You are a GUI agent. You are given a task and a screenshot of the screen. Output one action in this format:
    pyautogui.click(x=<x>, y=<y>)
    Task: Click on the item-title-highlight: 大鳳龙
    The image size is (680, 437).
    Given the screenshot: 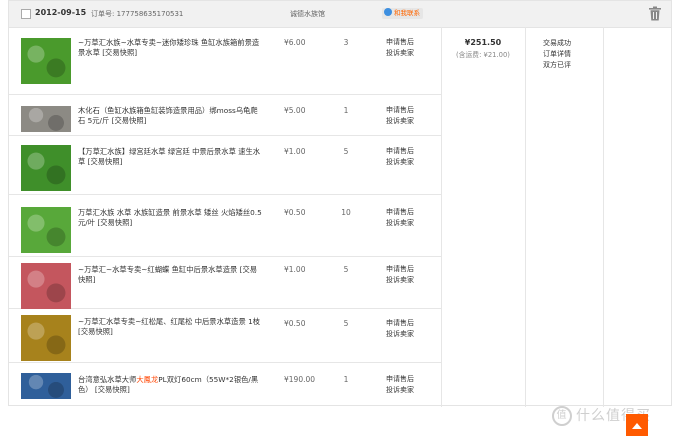 What is the action you would take?
    pyautogui.click(x=147, y=379)
    